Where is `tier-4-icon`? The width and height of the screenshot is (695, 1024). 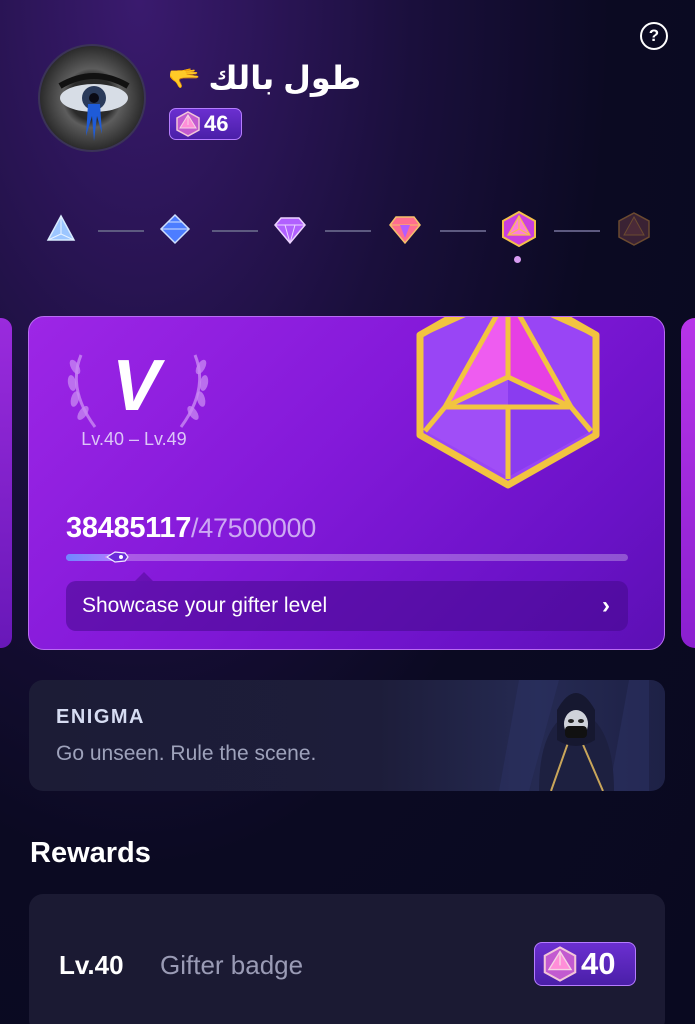
tier-4-icon is located at coordinates (405, 229).